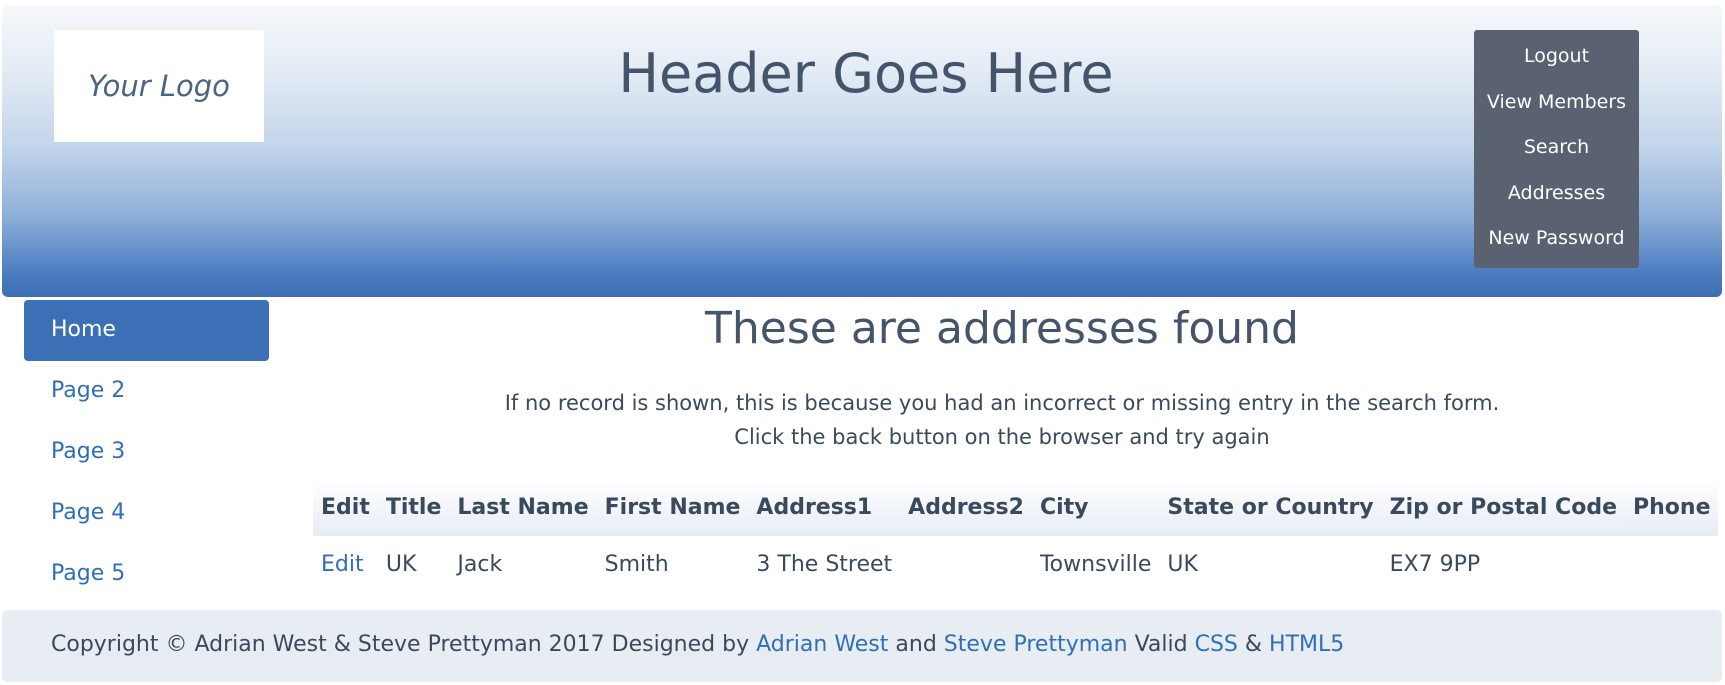  What do you see at coordinates (1503, 507) in the screenshot?
I see `column-header-zip: Zip or Postal Code` at bounding box center [1503, 507].